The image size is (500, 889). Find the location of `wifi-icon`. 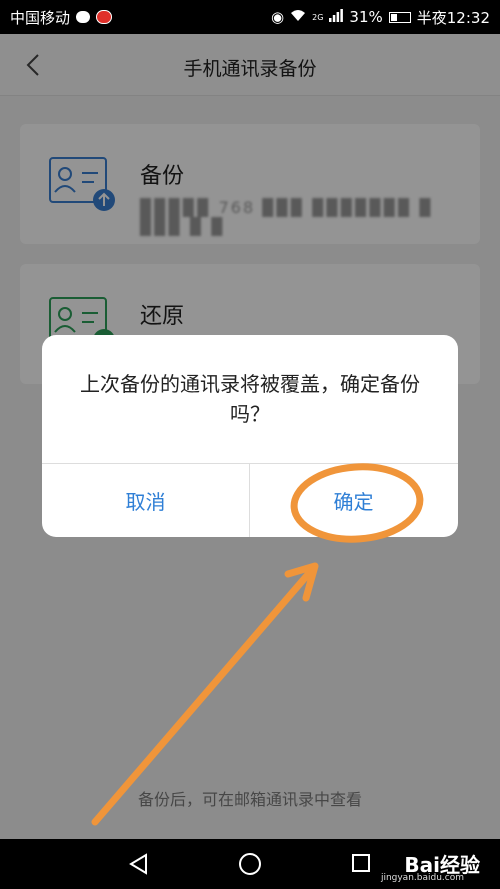

wifi-icon is located at coordinates (298, 17).